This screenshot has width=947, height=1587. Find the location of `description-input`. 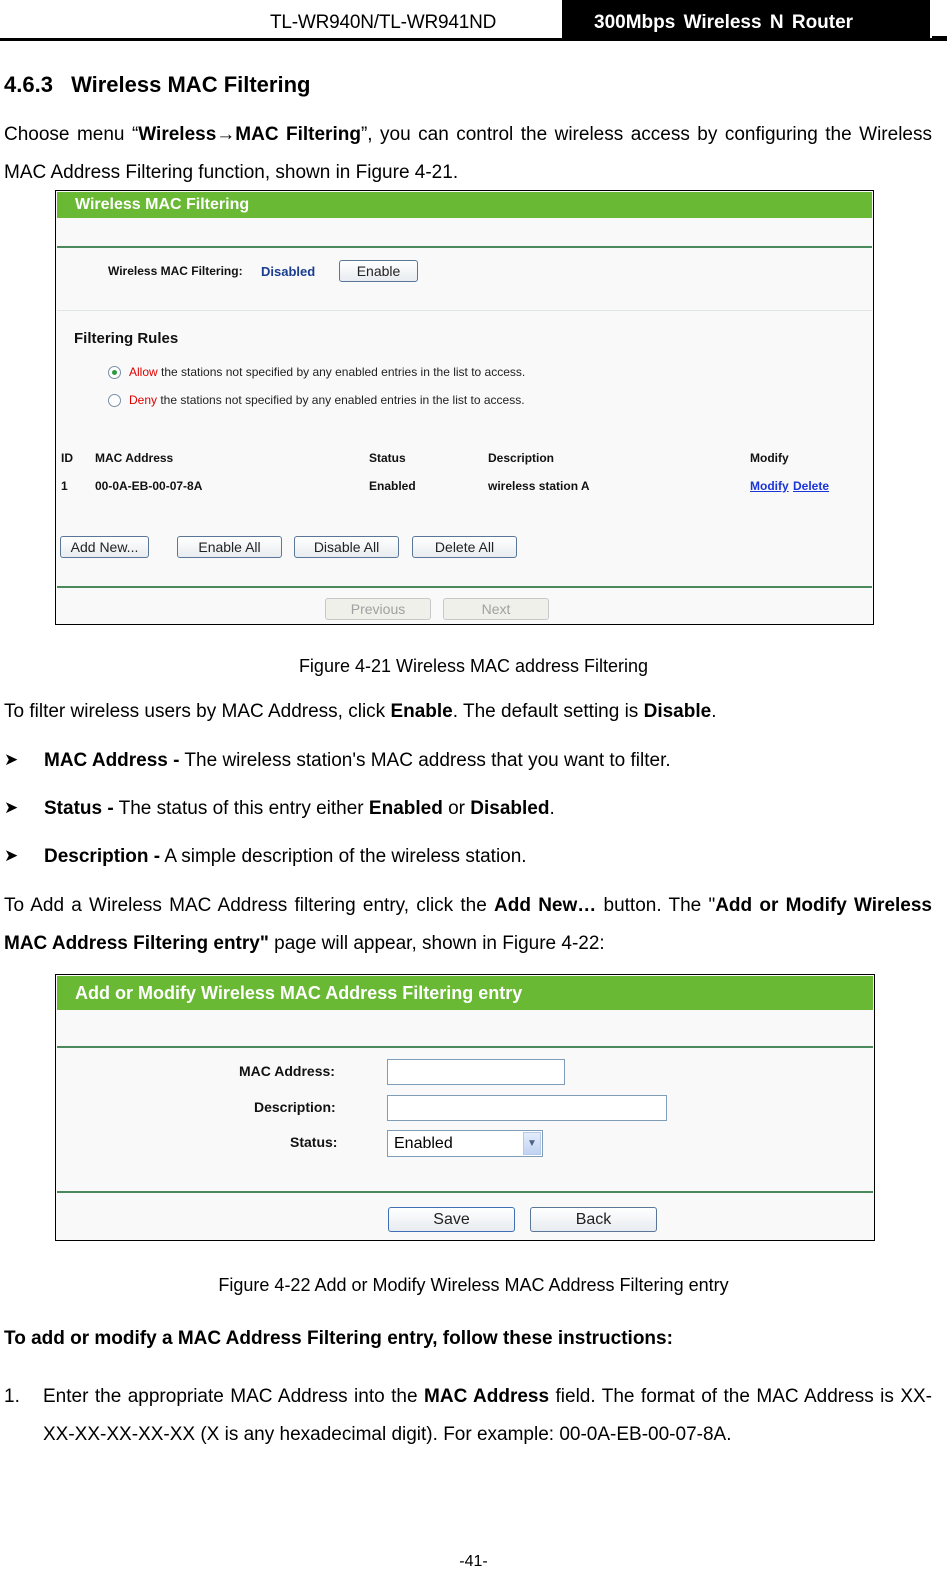

description-input is located at coordinates (527, 1108).